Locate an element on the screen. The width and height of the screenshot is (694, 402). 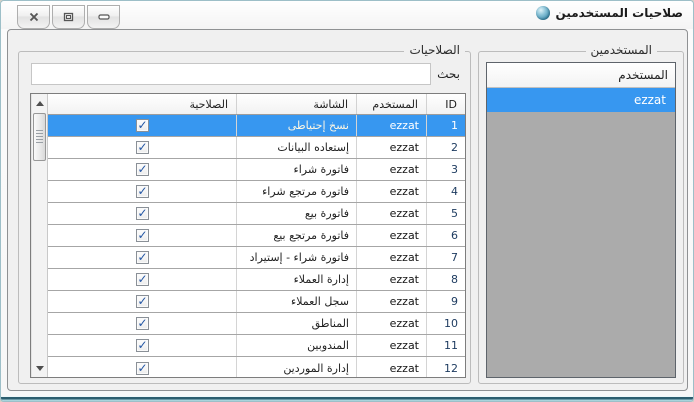
cell-screen: نسخ إحتياطى is located at coordinates (296, 125).